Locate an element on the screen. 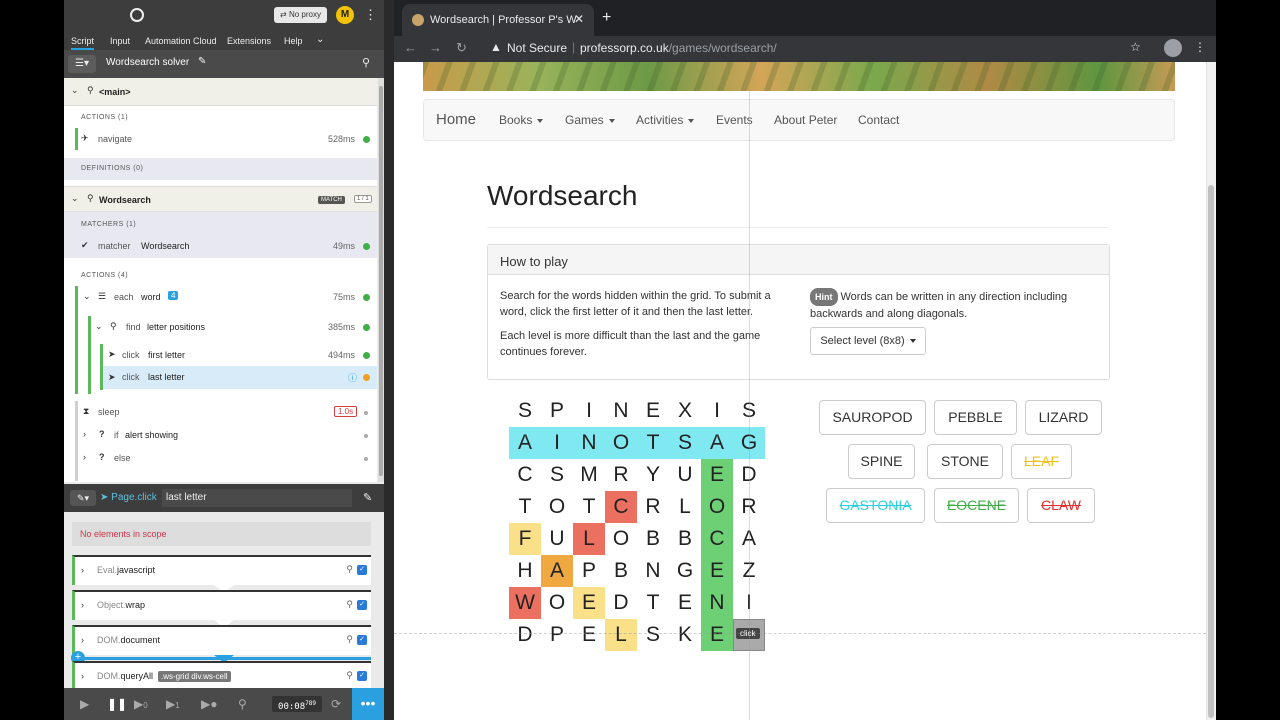 This screenshot has height=720, width=1280. list-menu-button: ☰▾ is located at coordinates (82, 64).